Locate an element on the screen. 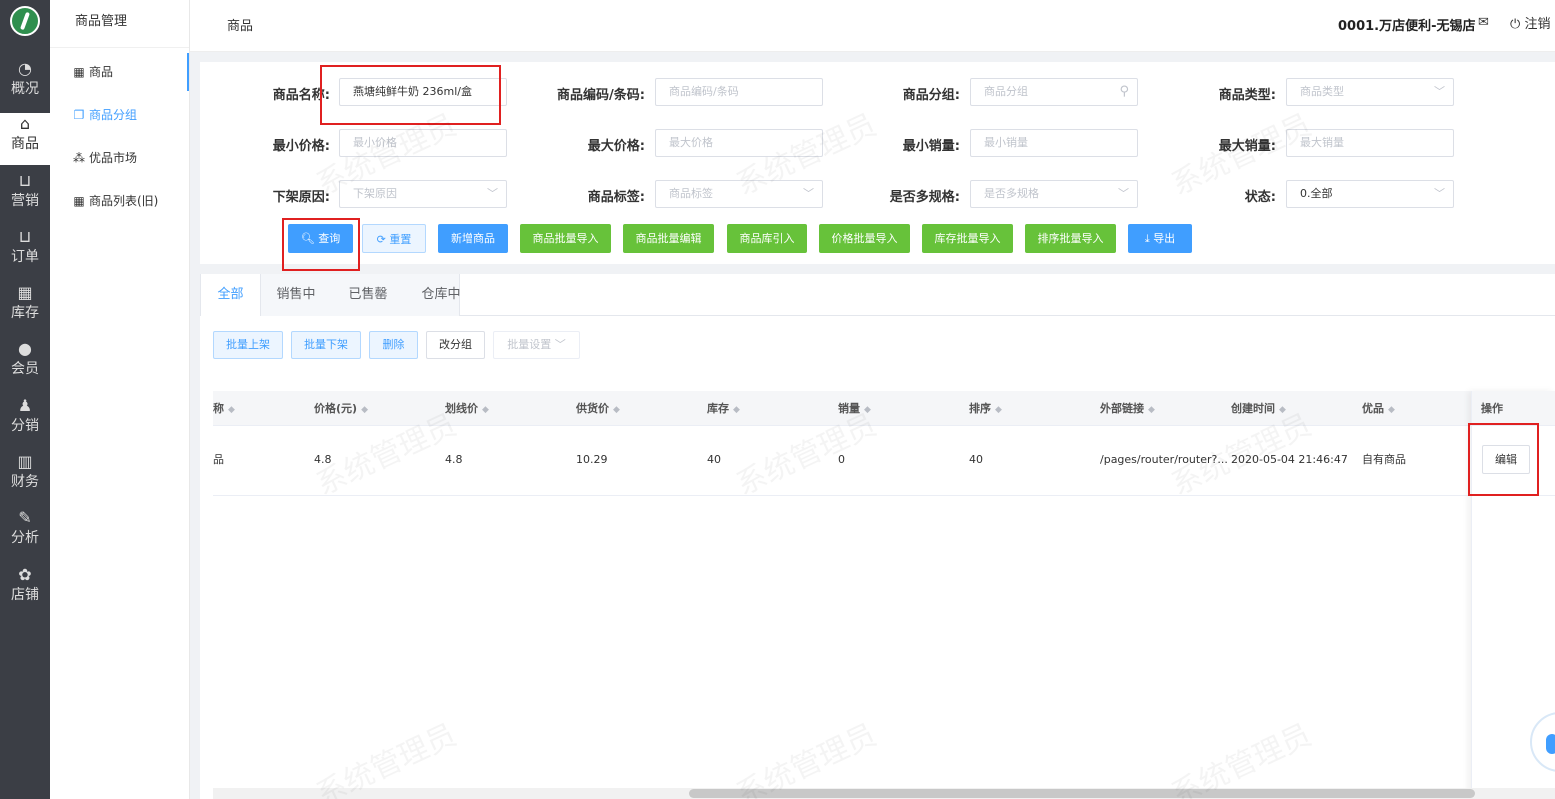 The width and height of the screenshot is (1555, 799). refresh-icon: ⟳ is located at coordinates (381, 239).